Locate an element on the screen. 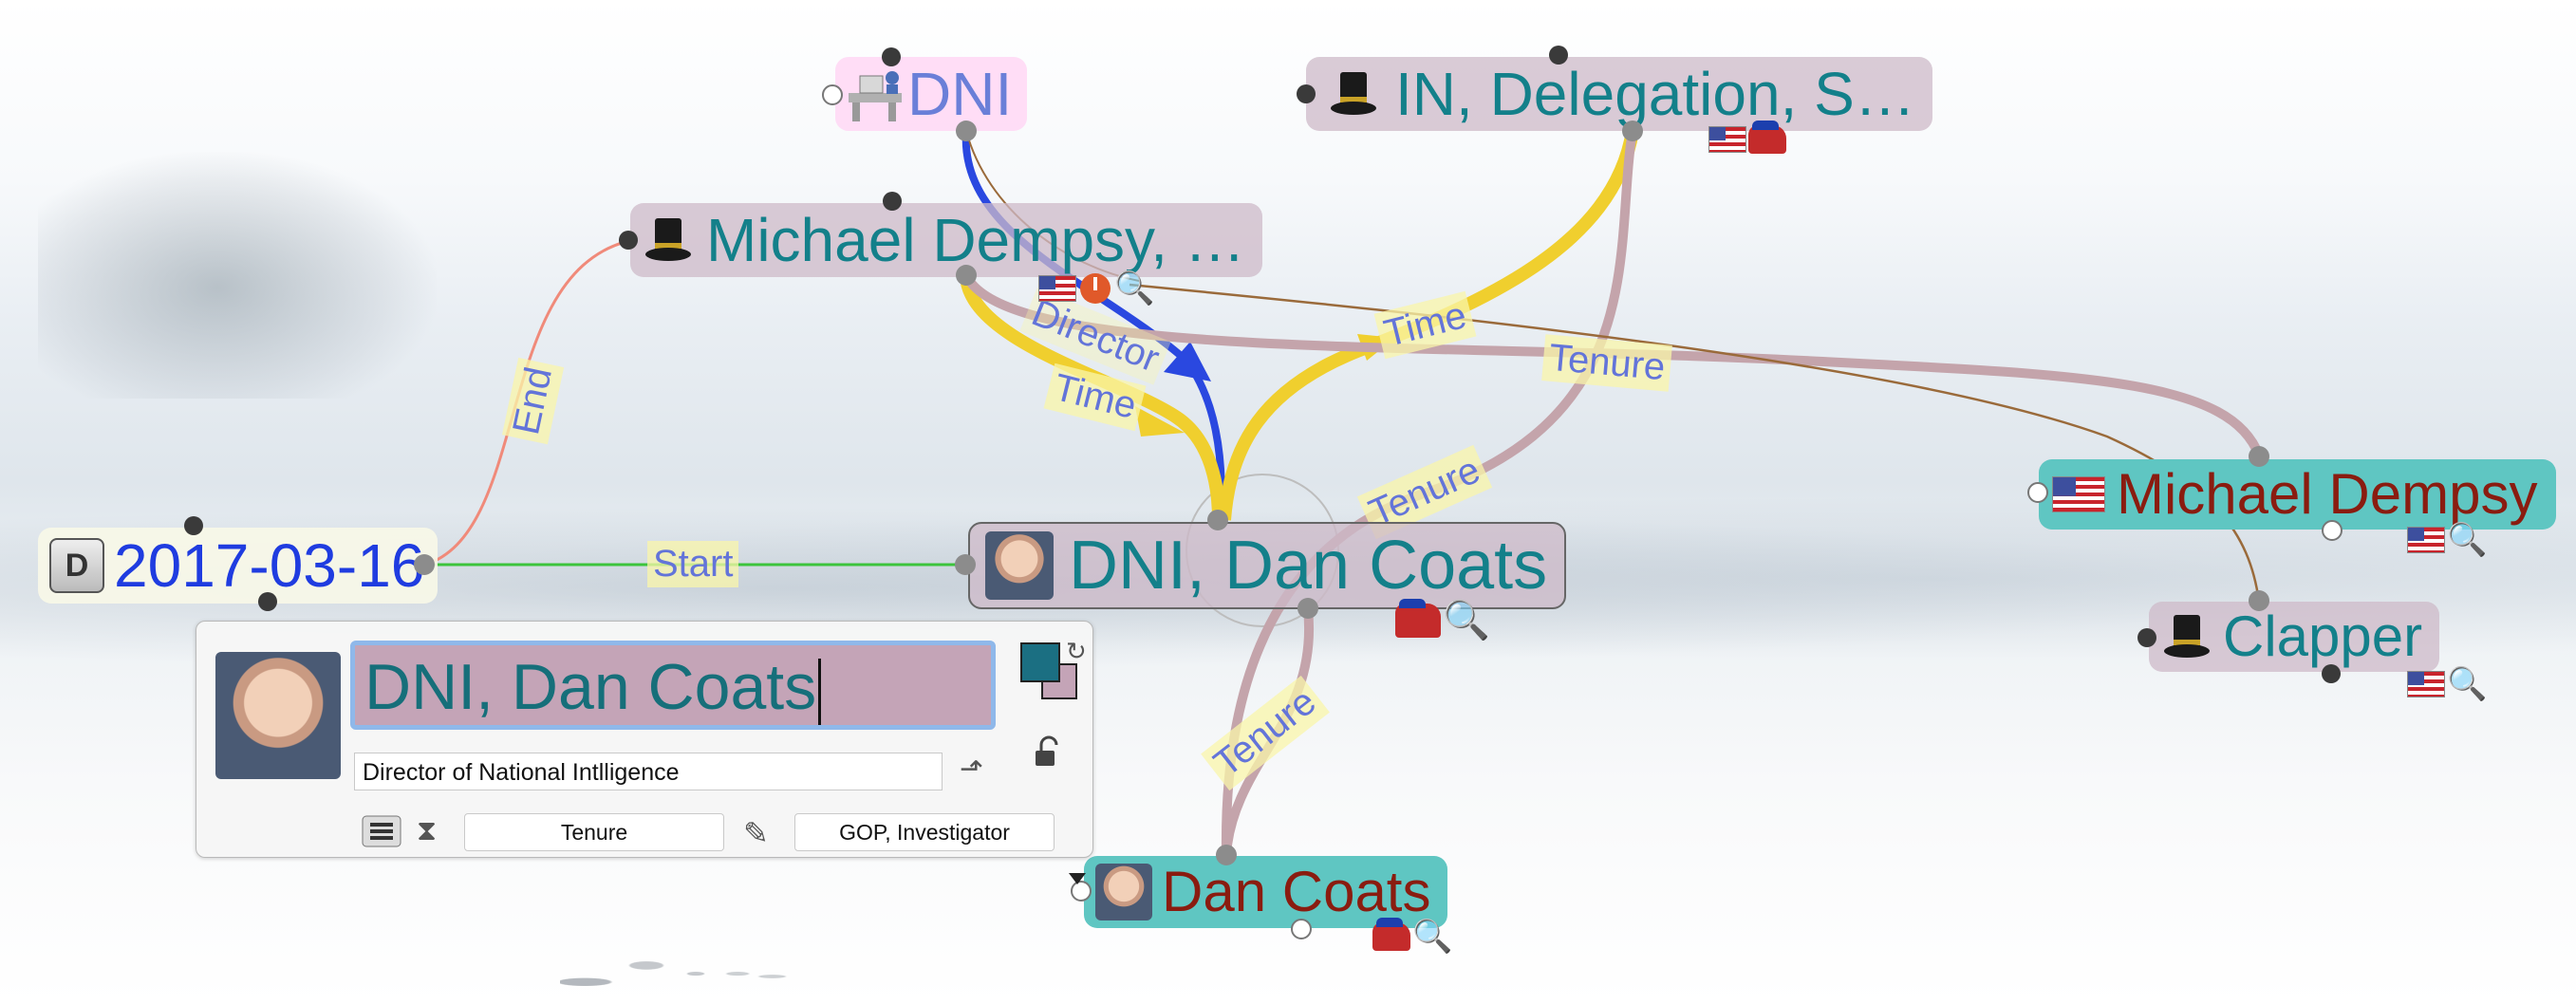  node-date: D 2017-03-16 is located at coordinates (238, 566).